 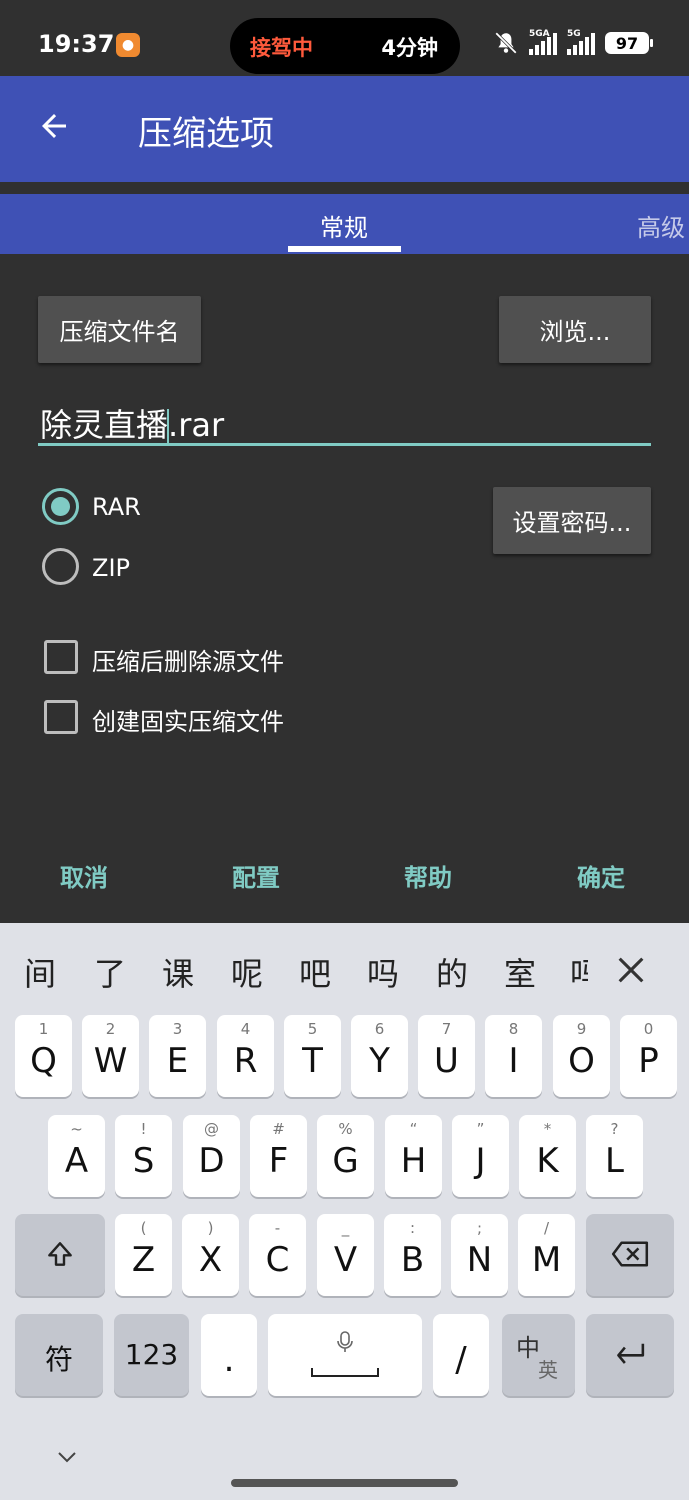 I want to click on candidate-item: 吧, so click(x=315, y=972).